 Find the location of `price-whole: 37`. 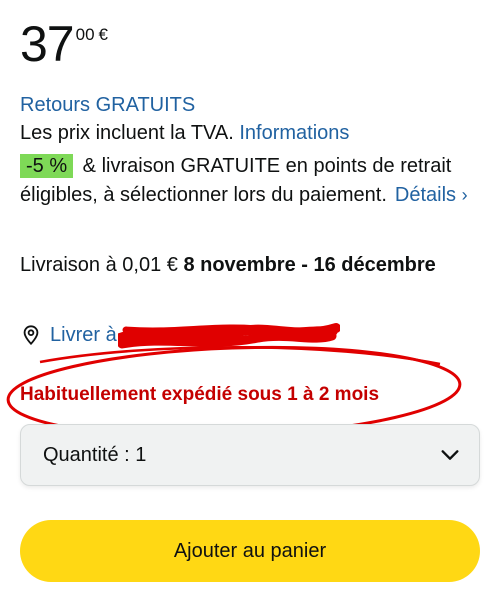

price-whole: 37 is located at coordinates (47, 44).